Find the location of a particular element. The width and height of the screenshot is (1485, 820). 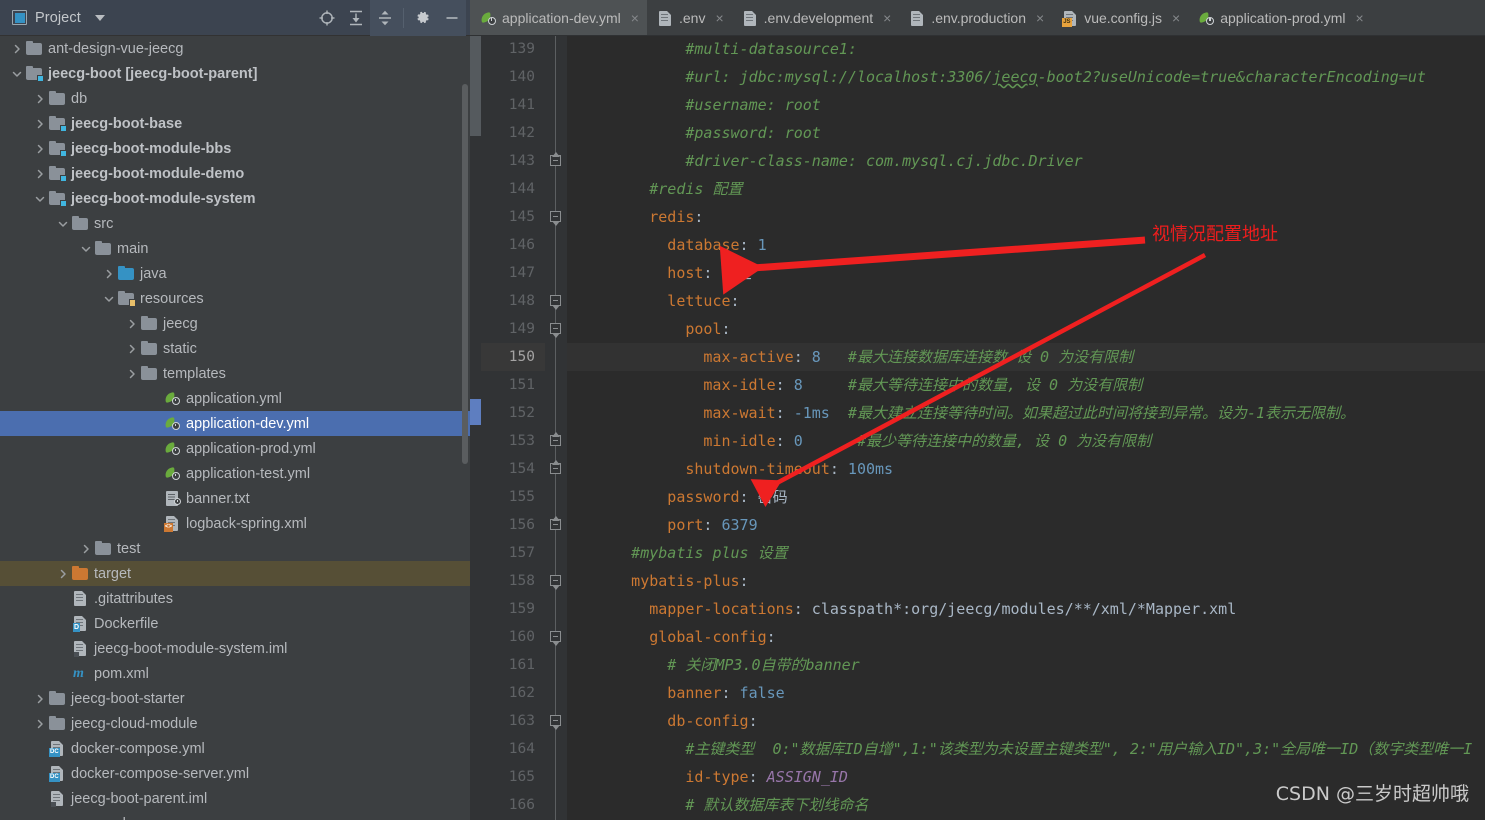

tree-row-jeecg-boot-base: jeecg-boot-base is located at coordinates (235, 123).